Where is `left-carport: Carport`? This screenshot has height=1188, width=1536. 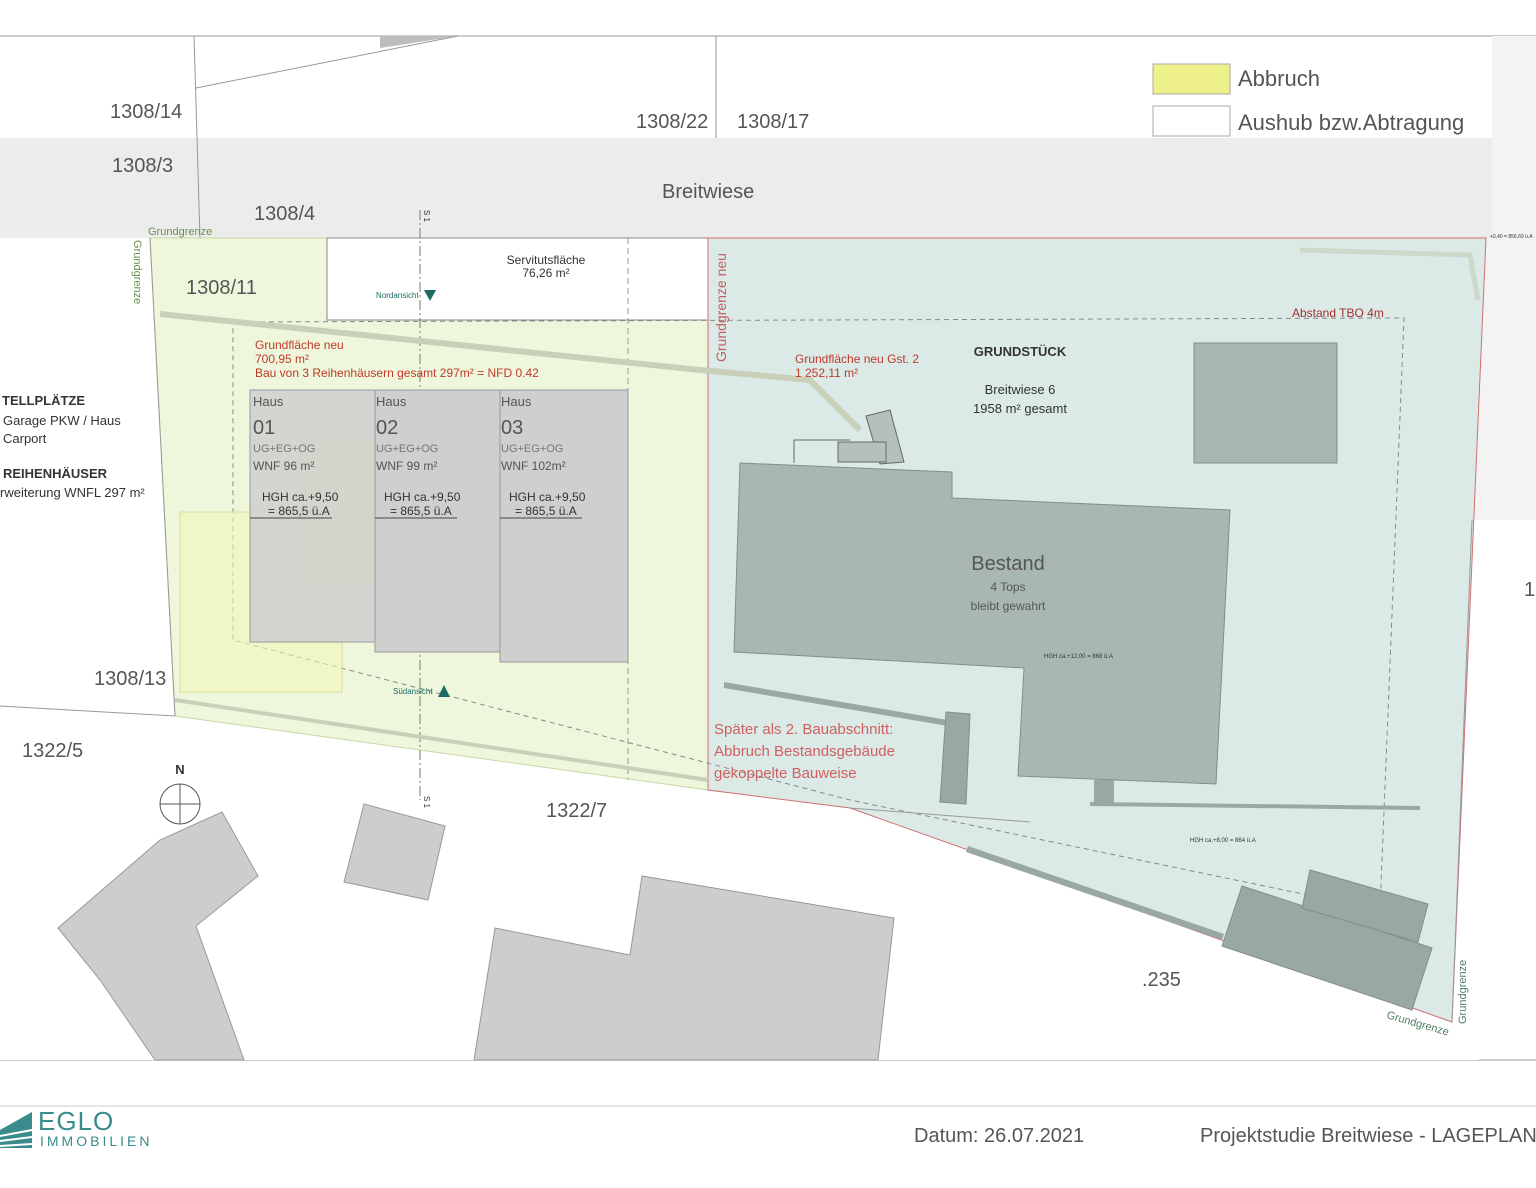
left-carport: Carport is located at coordinates (25, 438).